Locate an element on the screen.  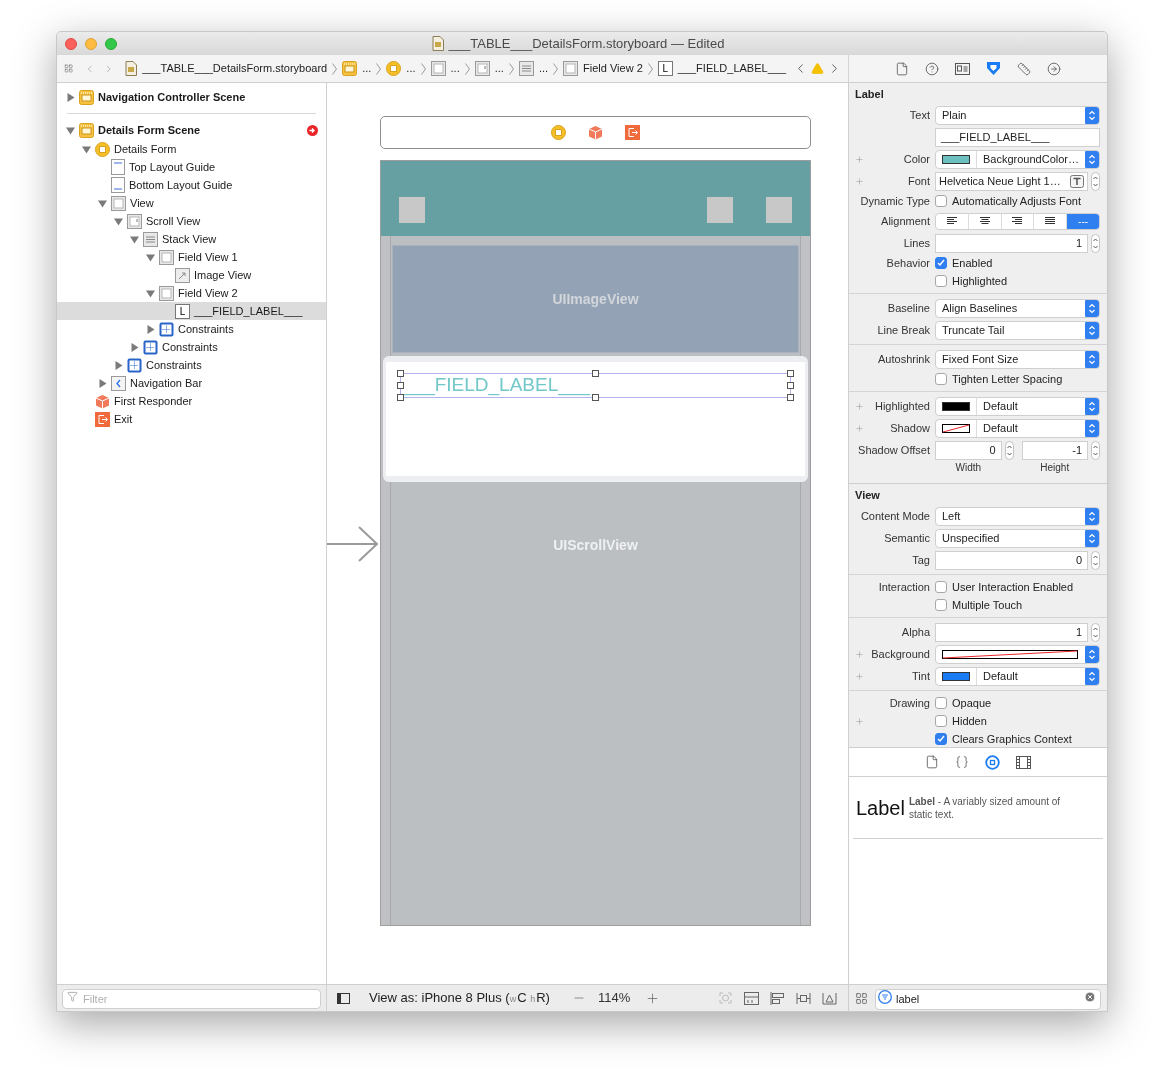
jump-bar-item: ___TABLE___DetailsForm.storyboard is located at coordinates (226, 68).